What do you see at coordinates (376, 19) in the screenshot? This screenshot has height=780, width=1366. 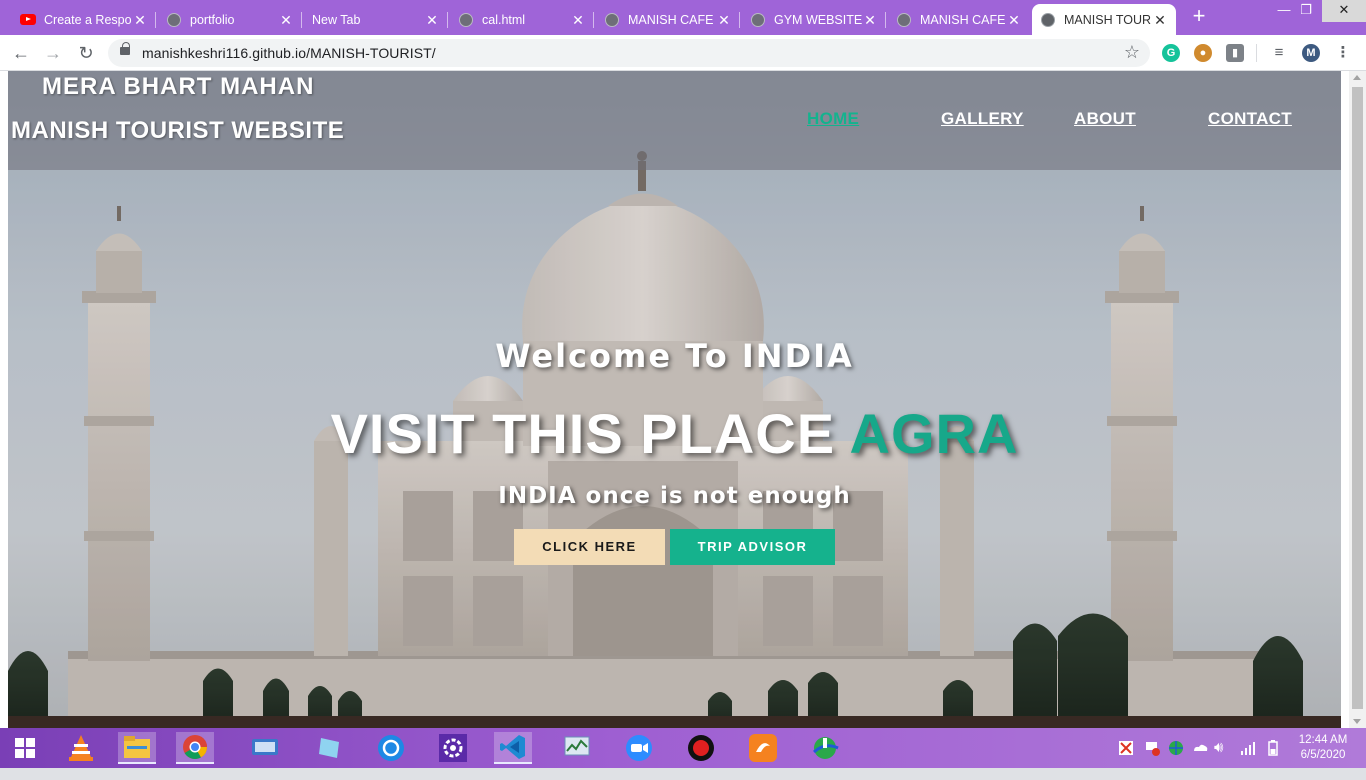 I see `browser-tab: New Tab ✕` at bounding box center [376, 19].